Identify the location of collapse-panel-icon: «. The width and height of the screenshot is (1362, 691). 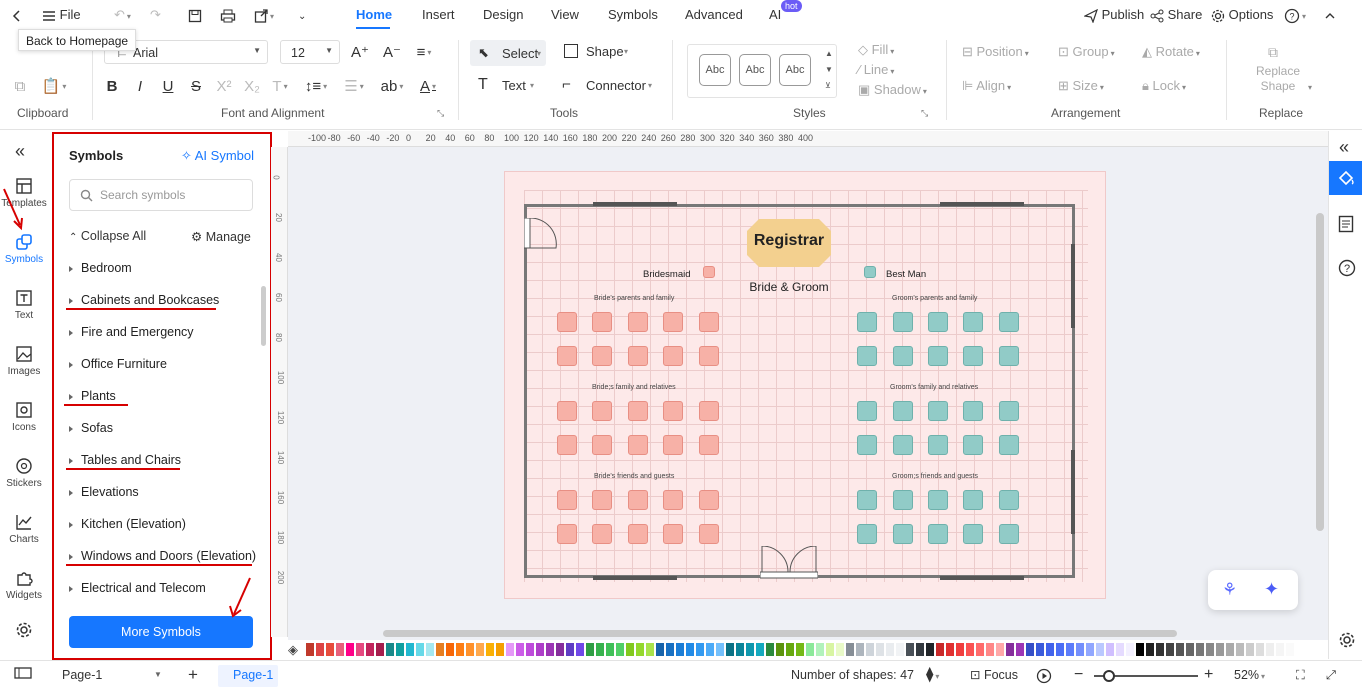
(20, 151).